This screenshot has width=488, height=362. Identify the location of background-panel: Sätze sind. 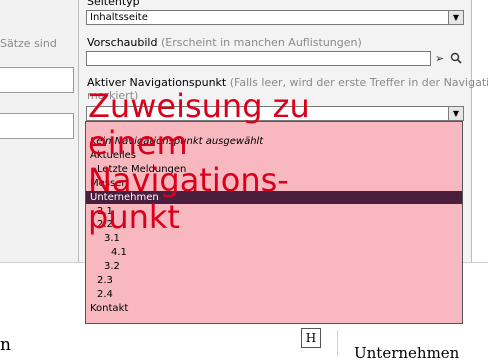
(39, 131).